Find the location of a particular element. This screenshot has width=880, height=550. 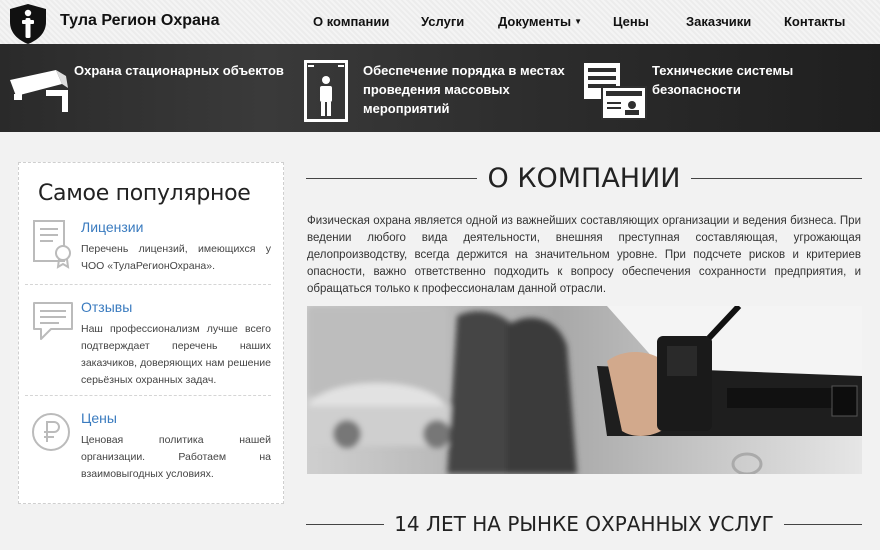

nav-documents: Документы ▼ is located at coordinates (540, 21).